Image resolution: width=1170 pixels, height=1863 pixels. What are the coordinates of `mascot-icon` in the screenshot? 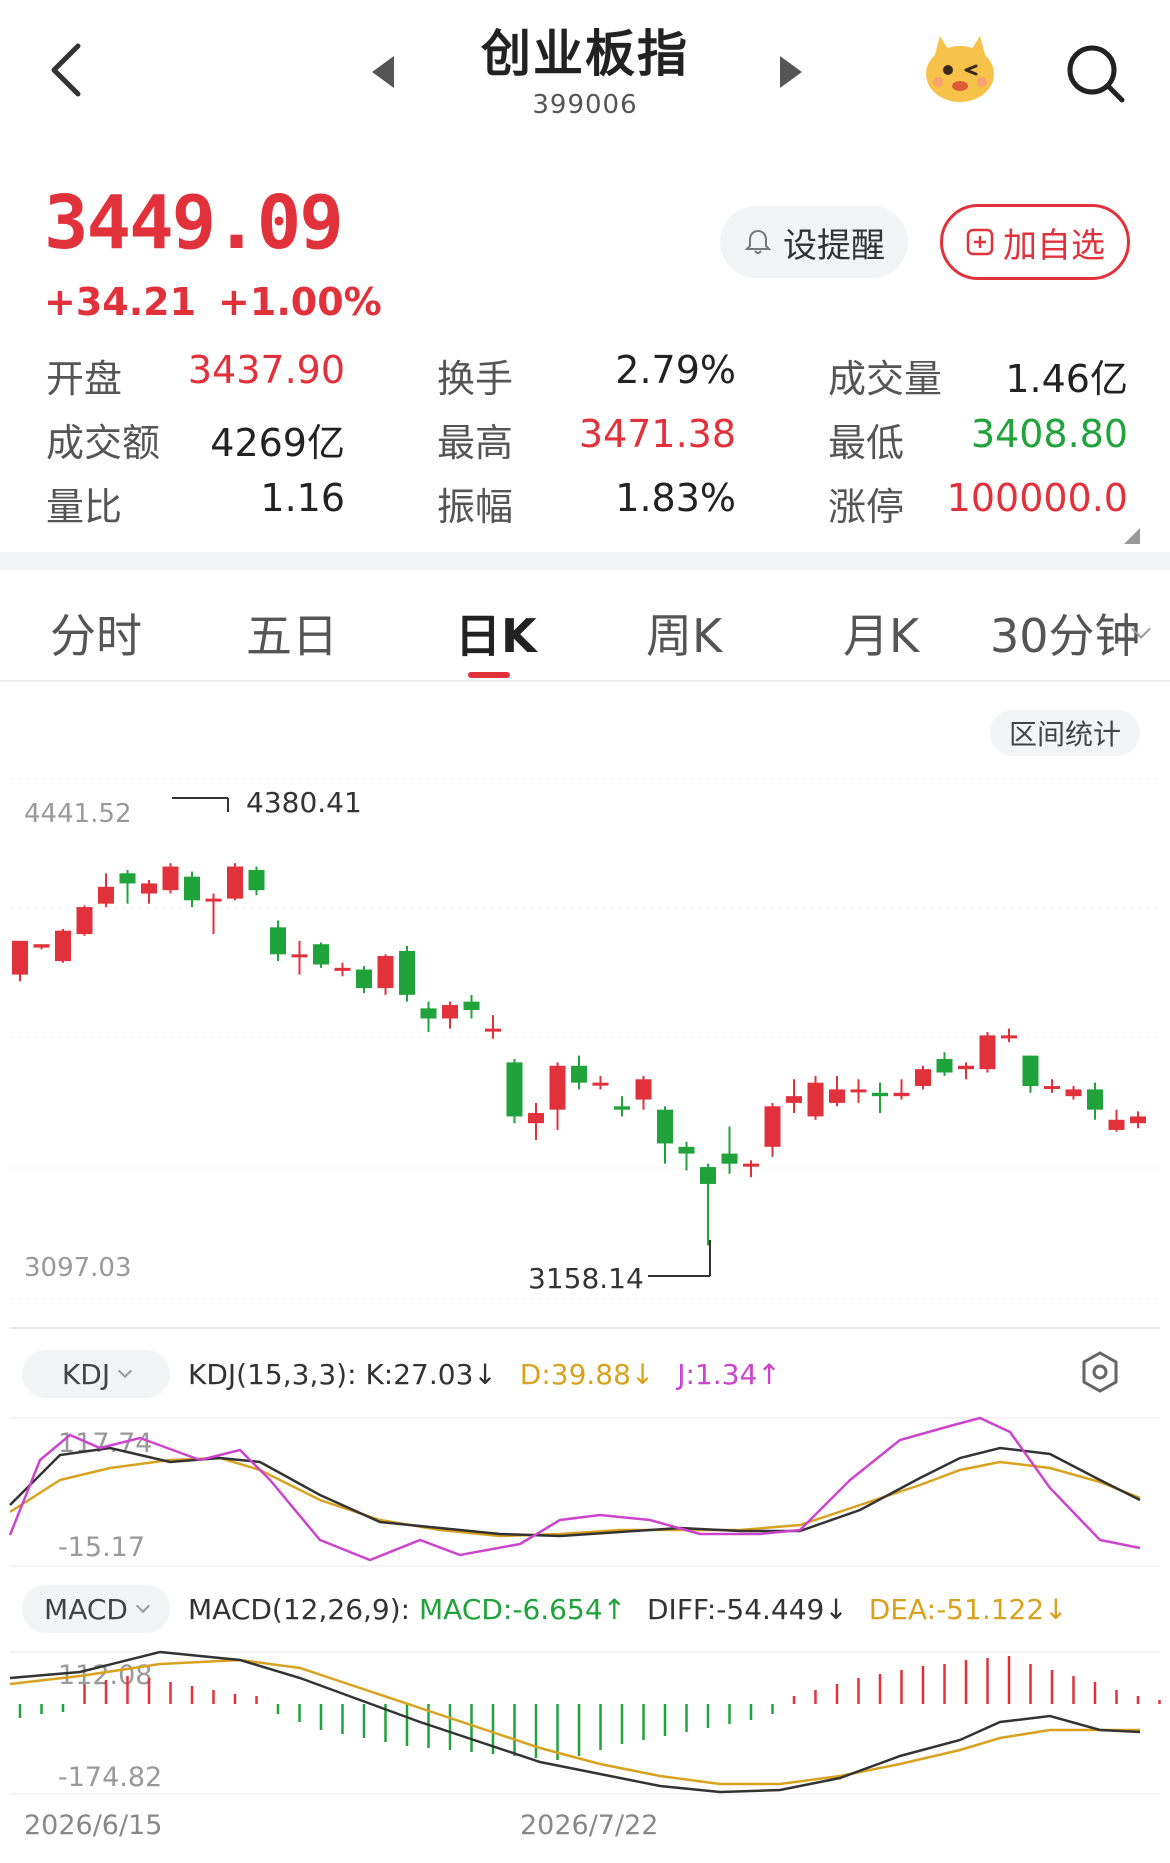 It's located at (960, 68).